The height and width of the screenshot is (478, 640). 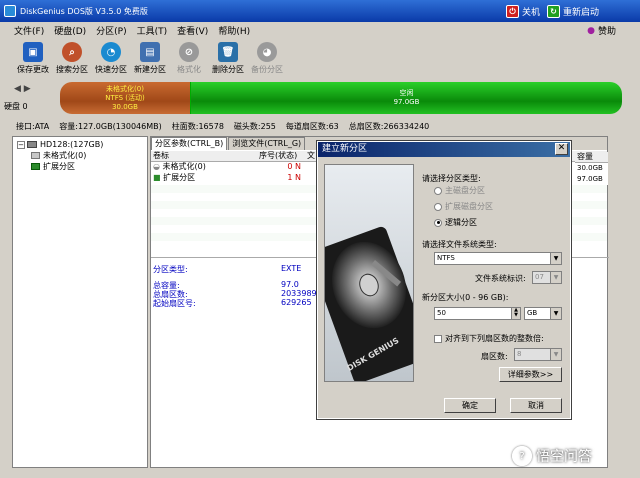 I want to click on app-icon, so click(x=10, y=11).